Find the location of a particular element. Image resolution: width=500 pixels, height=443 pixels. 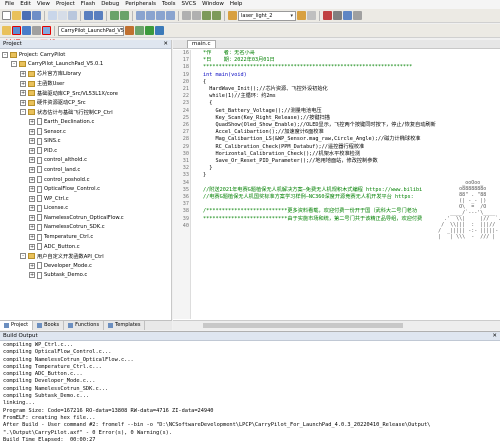

tree-file-item: + NamelessCotrun_SDK.c is located at coordinates (85, 228).